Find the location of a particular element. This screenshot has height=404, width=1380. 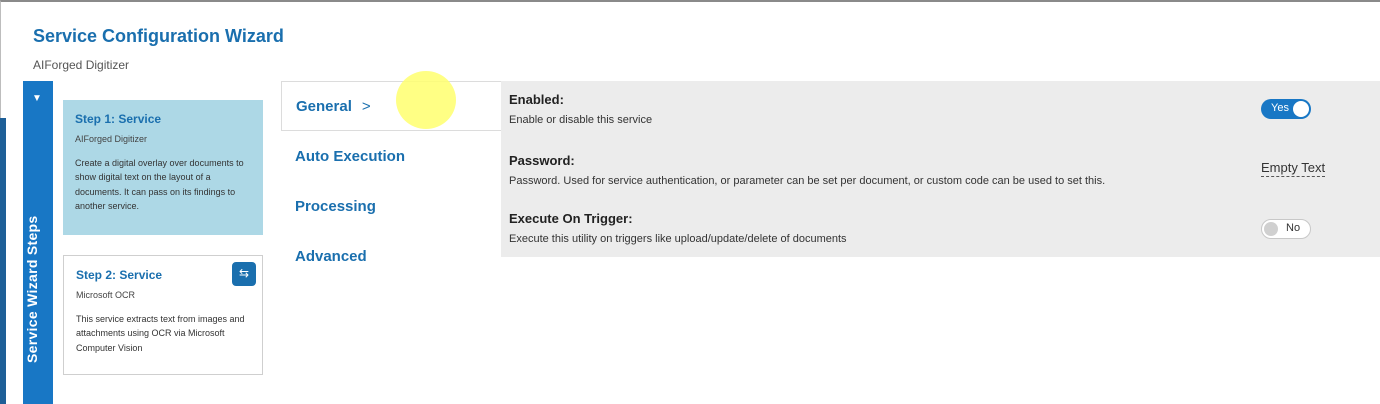

enabled-toggle: Yes is located at coordinates (1286, 109).